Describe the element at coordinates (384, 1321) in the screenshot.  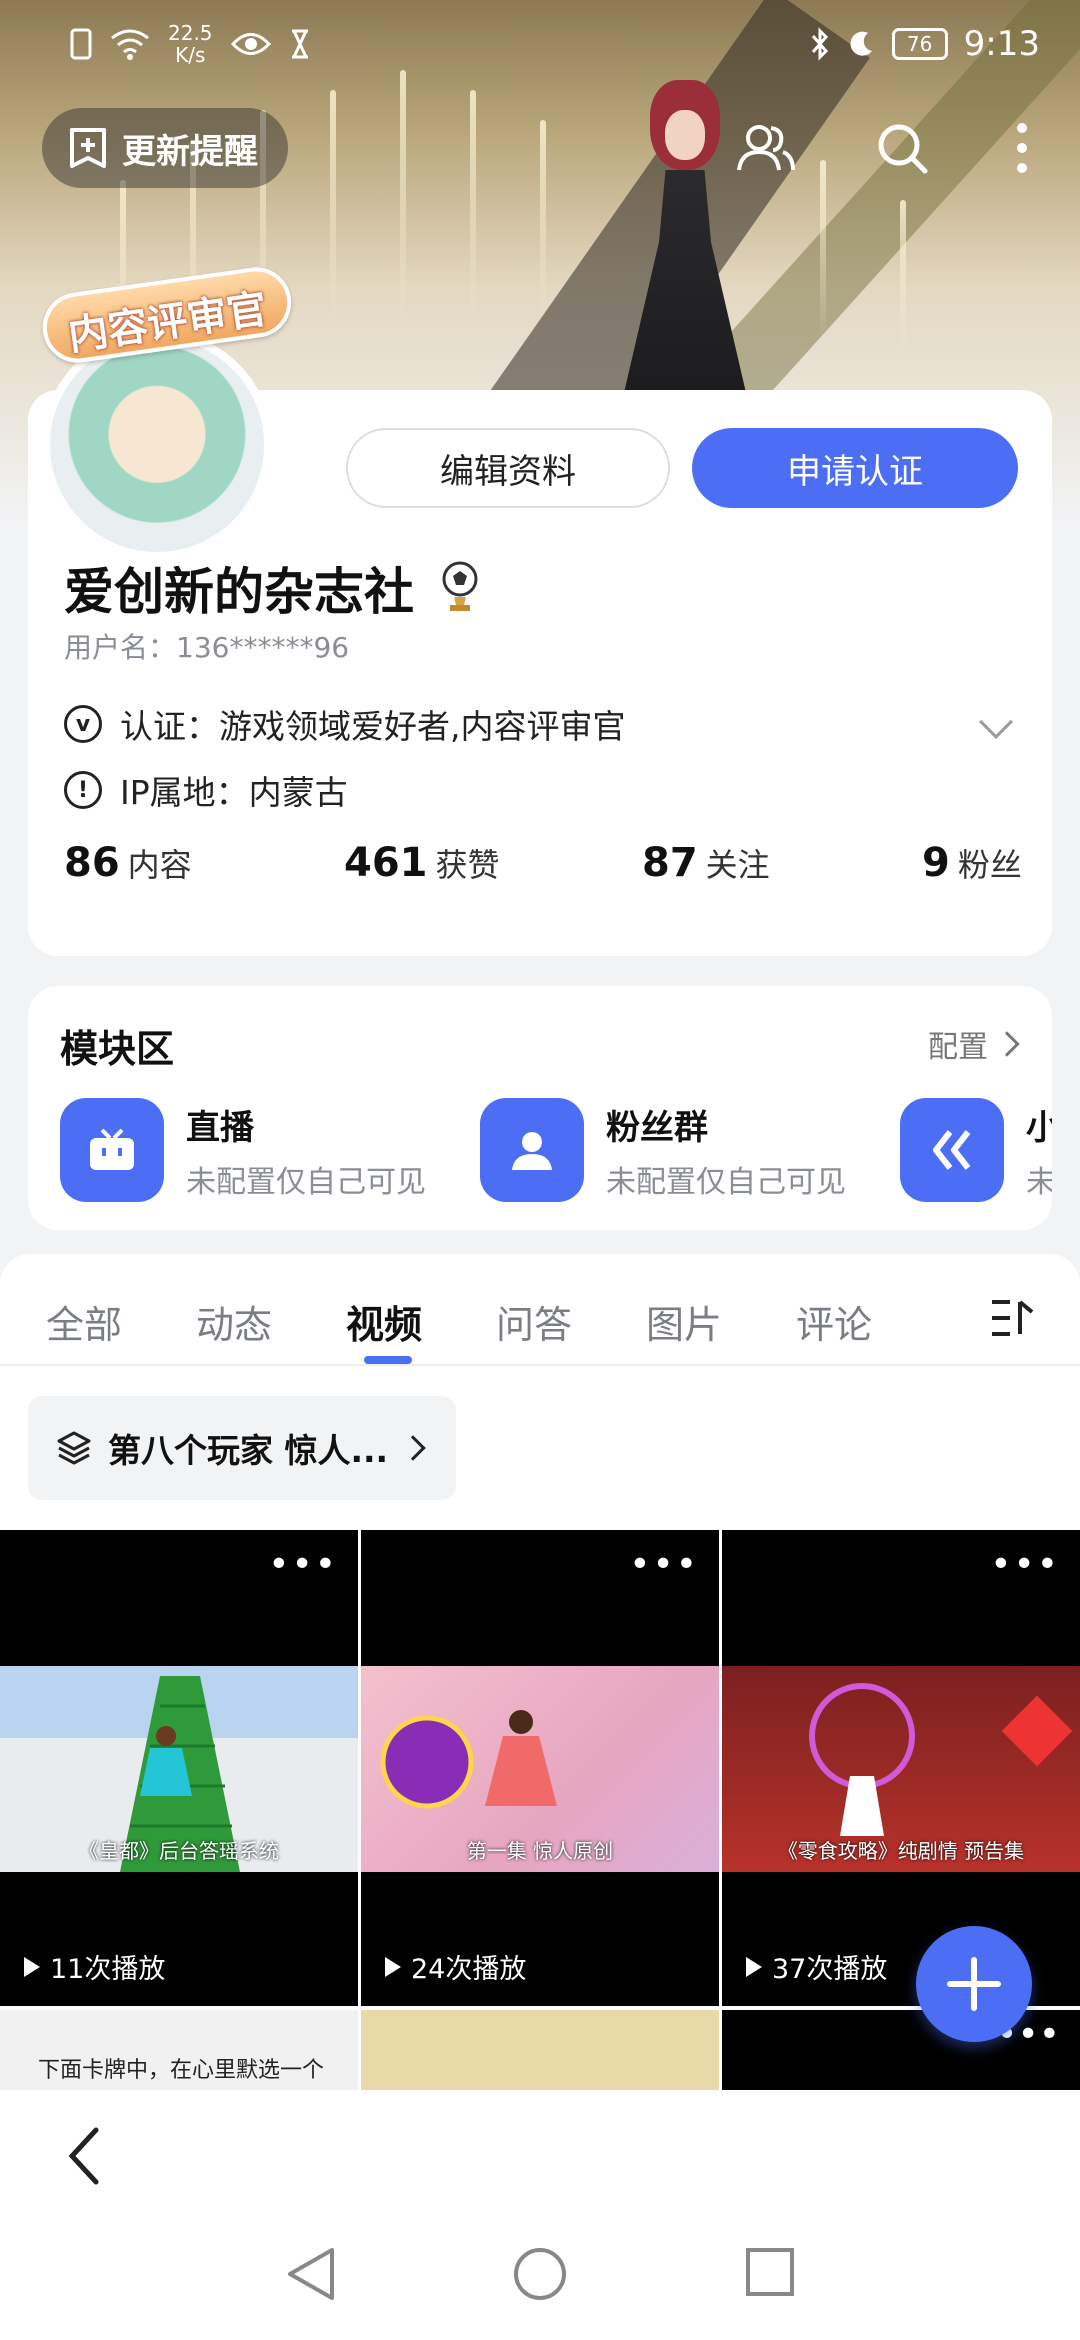
I see `tab-video: 视频` at that location.